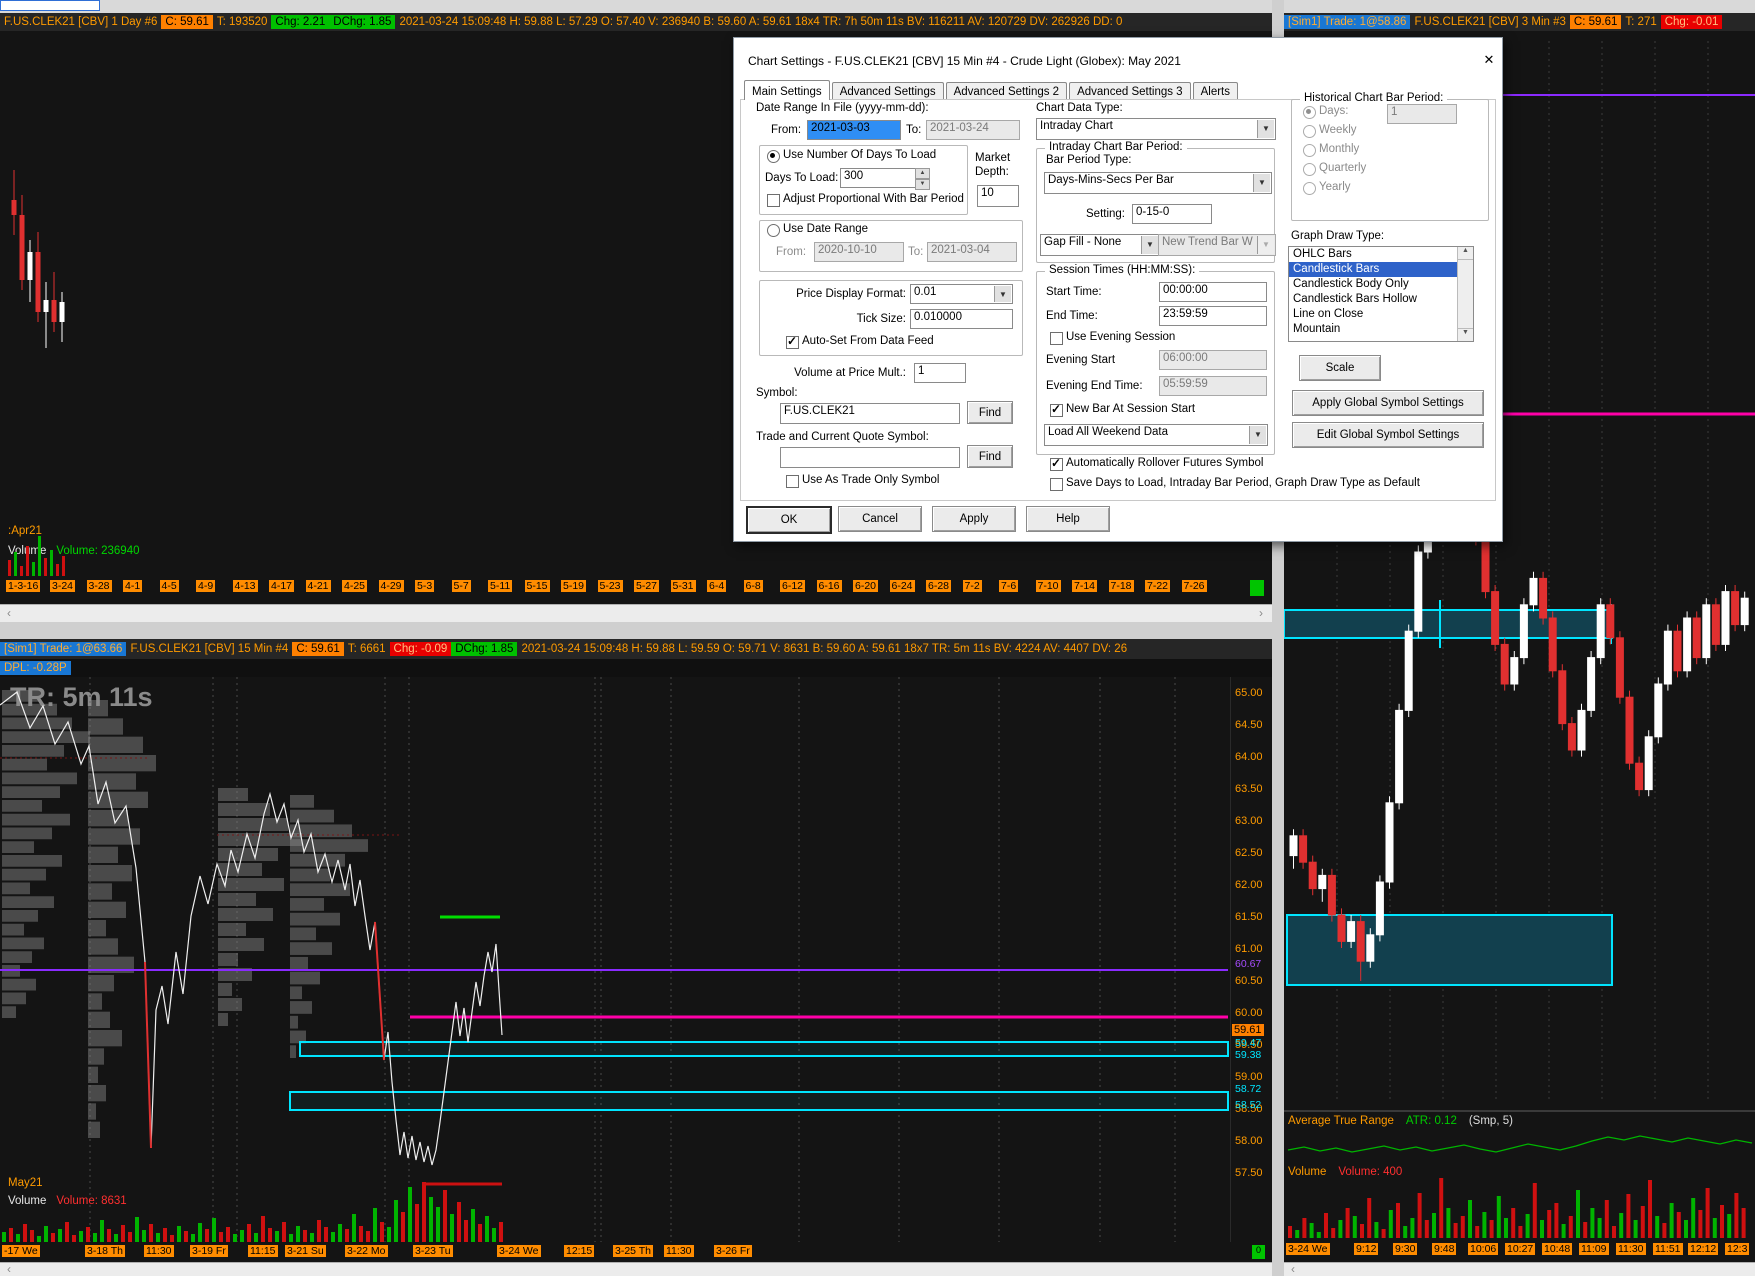  What do you see at coordinates (1068, 519) in the screenshot?
I see `help-button: Help` at bounding box center [1068, 519].